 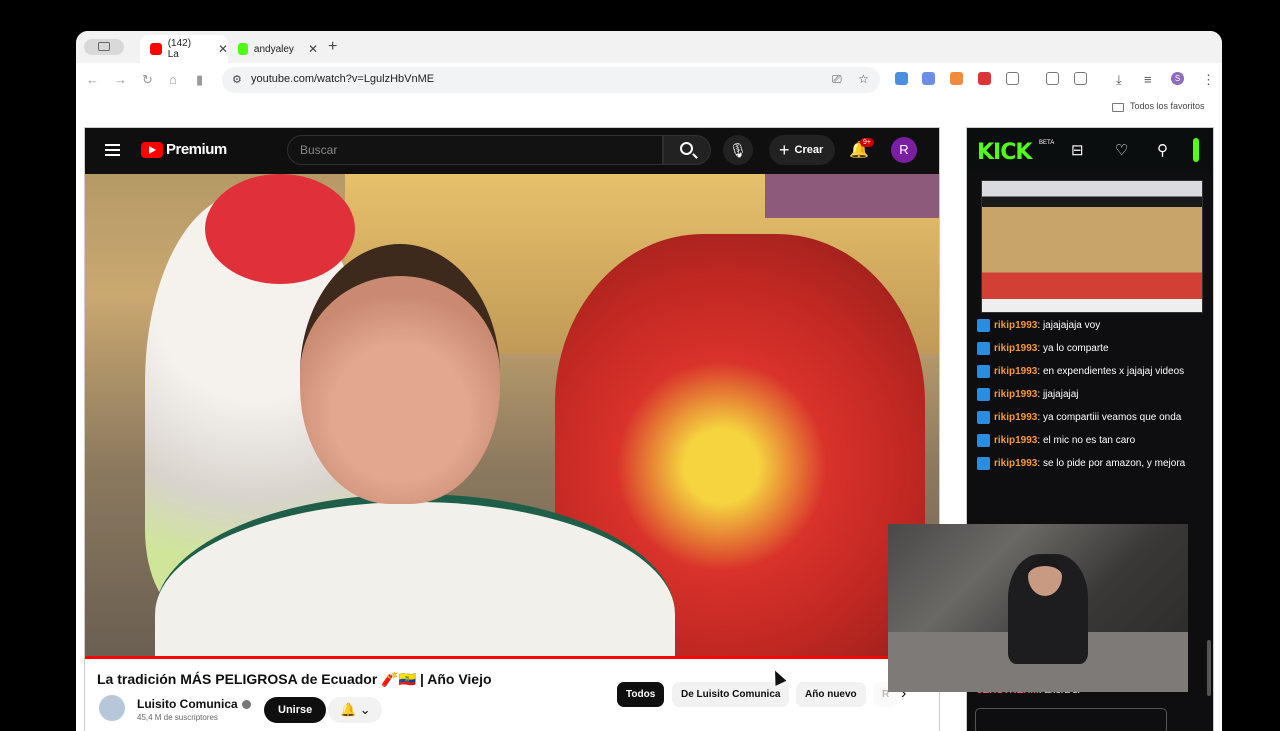 What do you see at coordinates (332, 47) in the screenshot?
I see `new-tab-icon: +` at bounding box center [332, 47].